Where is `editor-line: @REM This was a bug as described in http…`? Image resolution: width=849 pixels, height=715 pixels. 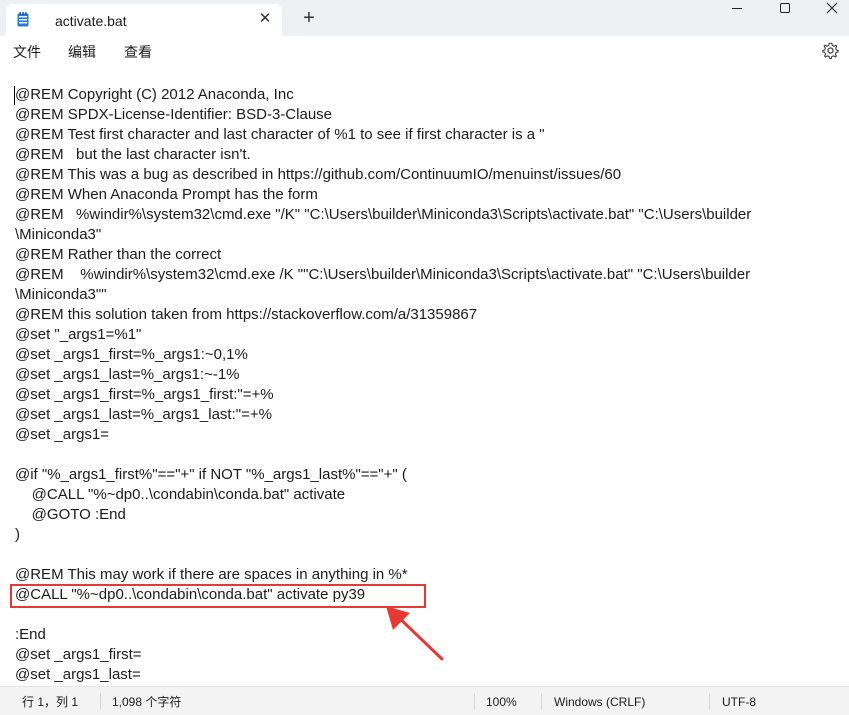
editor-line: @REM This was a bug as described in http… is located at coordinates (318, 174).